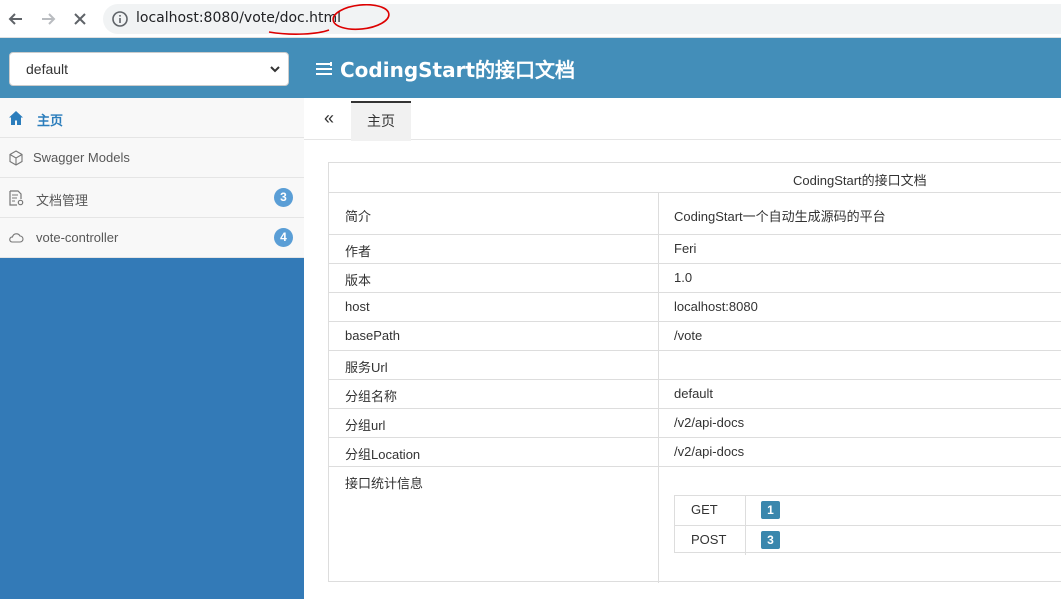 This screenshot has width=1061, height=599. I want to click on doc-table-title: CodingStart的接口文档, so click(860, 180).